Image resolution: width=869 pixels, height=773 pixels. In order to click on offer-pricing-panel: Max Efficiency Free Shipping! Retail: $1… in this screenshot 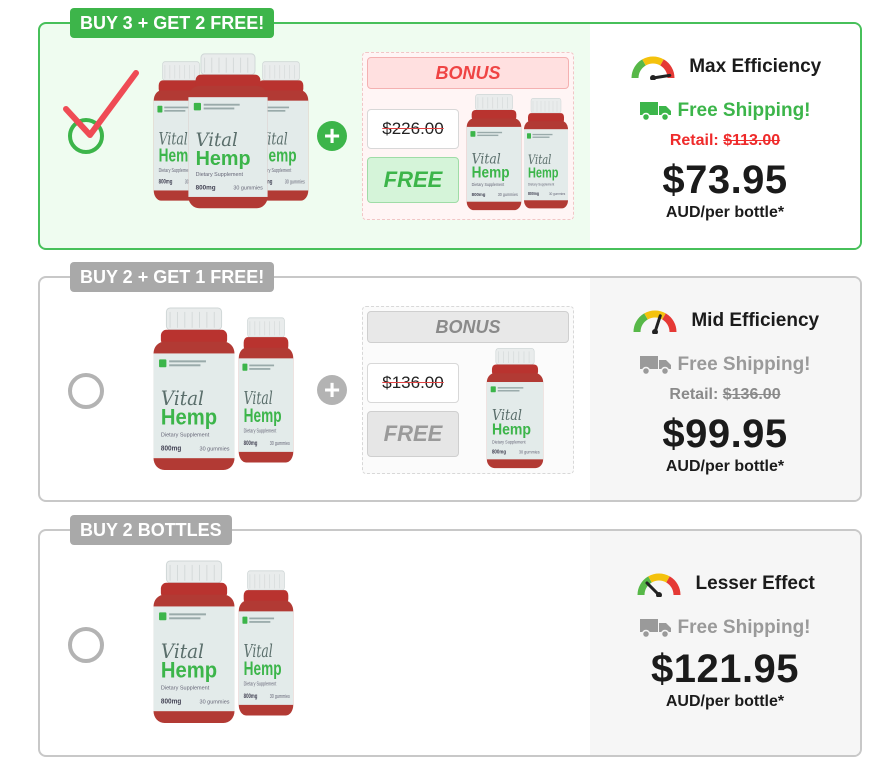, I will do `click(725, 136)`.